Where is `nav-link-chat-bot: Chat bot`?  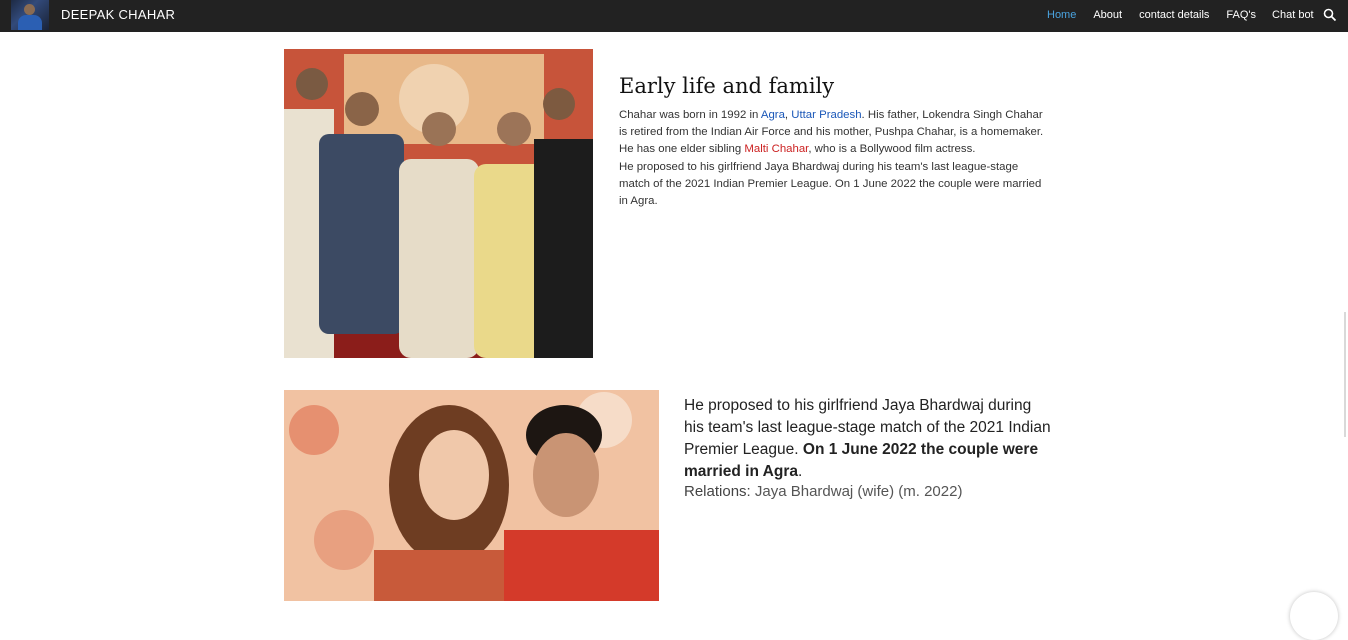 nav-link-chat-bot: Chat bot is located at coordinates (1293, 15).